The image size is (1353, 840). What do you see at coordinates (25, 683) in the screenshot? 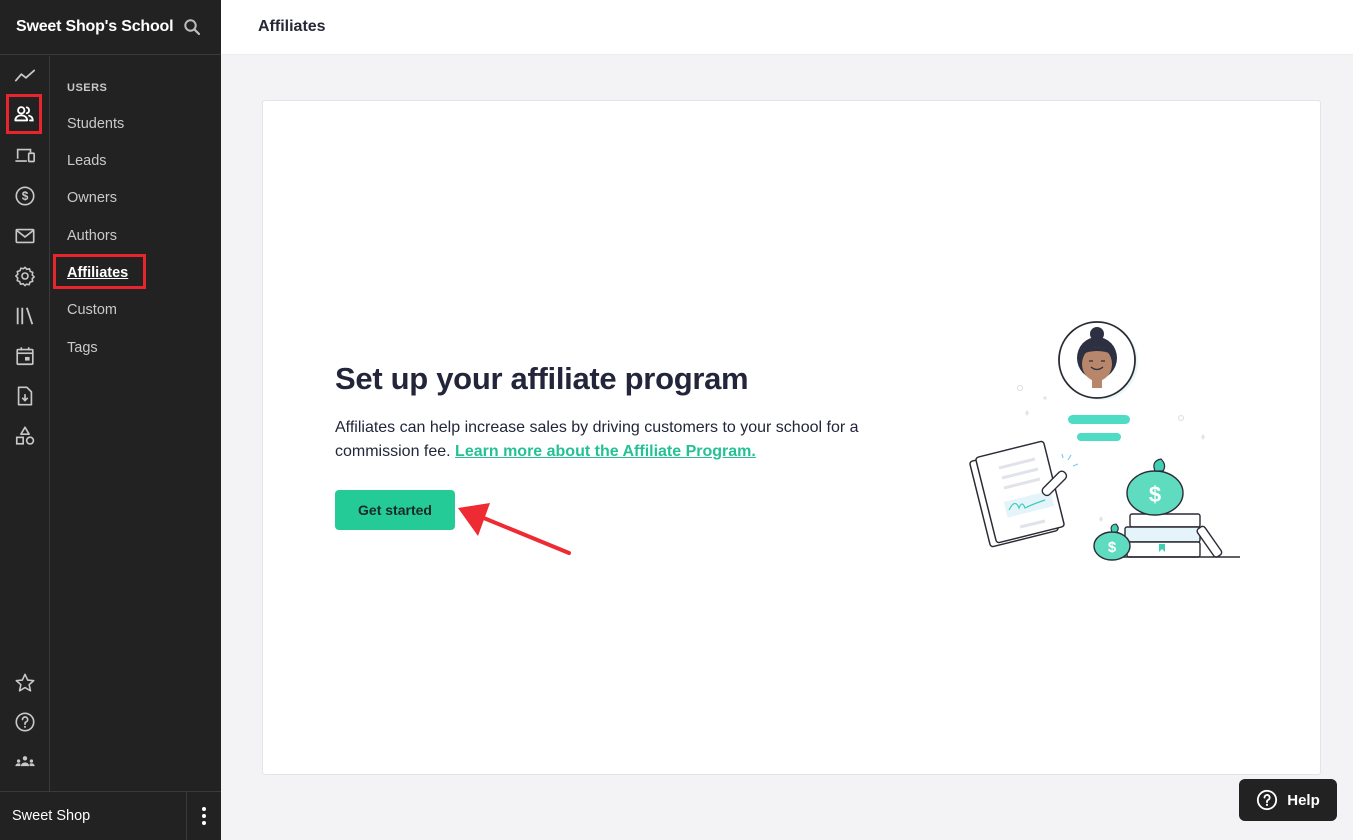
I see `star-icon` at bounding box center [25, 683].